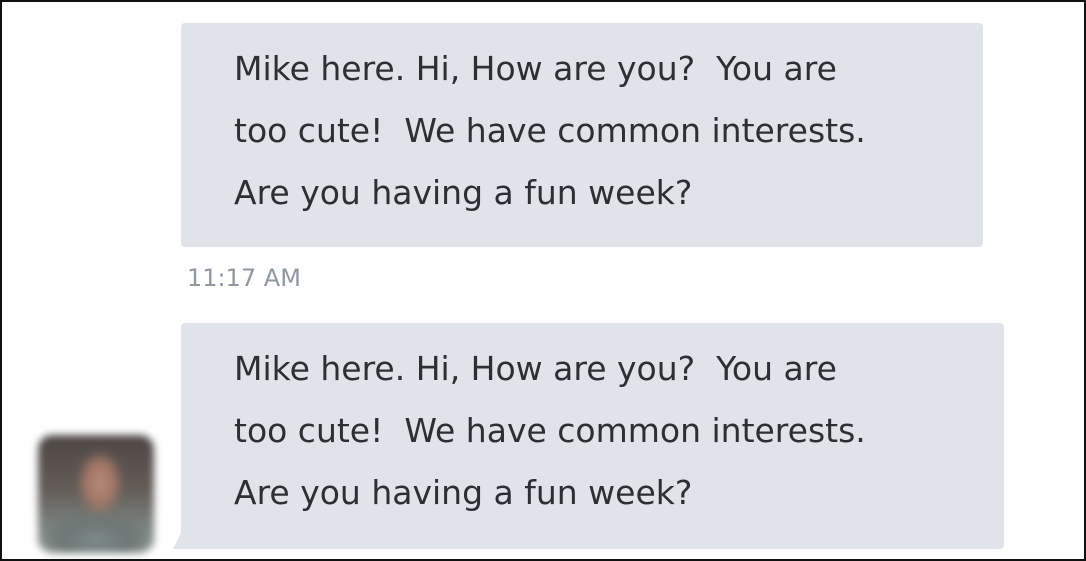  I want to click on message-timestamp: 11:17 AM, so click(244, 278).